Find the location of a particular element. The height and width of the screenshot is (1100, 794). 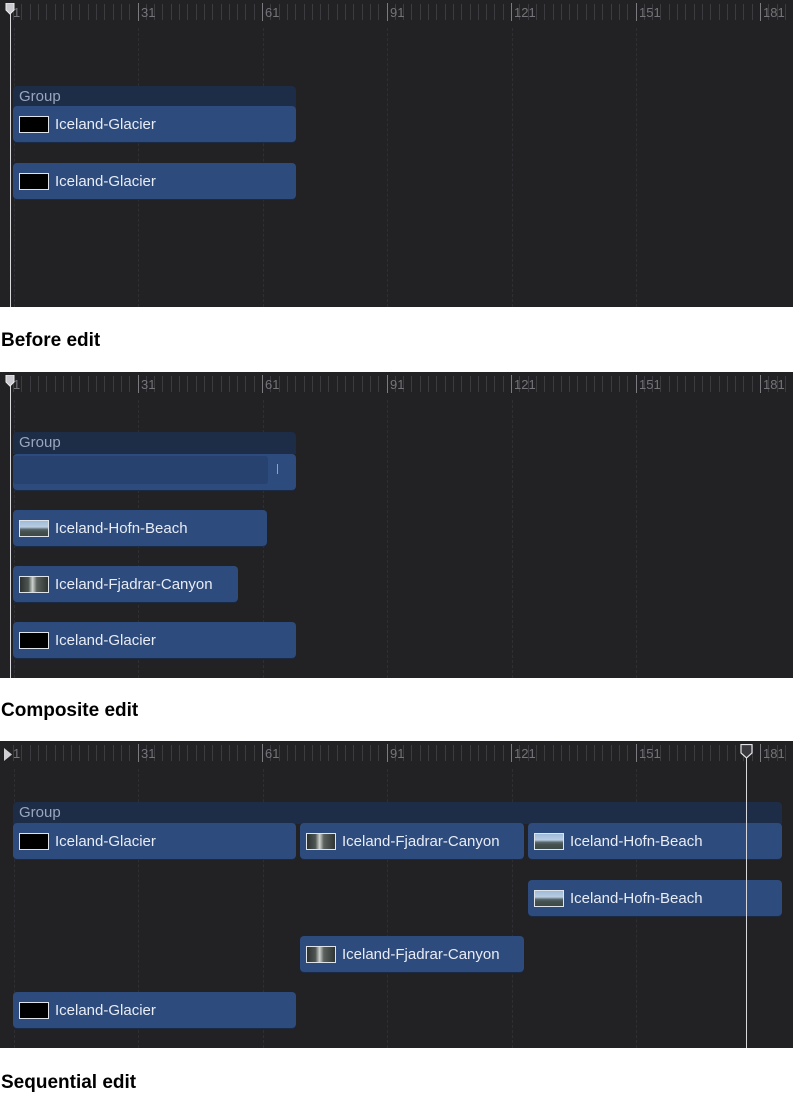

ruler-label: 151 is located at coordinates (650, 12).